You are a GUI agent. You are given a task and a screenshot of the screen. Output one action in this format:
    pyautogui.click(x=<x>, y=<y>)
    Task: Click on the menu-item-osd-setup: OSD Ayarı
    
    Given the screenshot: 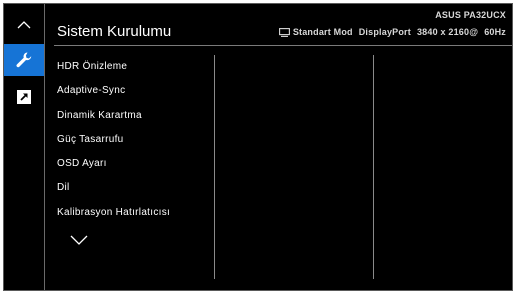 What is the action you would take?
    pyautogui.click(x=113, y=164)
    